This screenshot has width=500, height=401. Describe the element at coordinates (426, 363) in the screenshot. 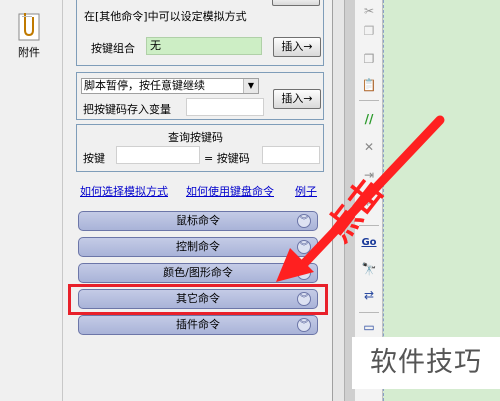

I see `watermark-text: 软件技巧` at that location.